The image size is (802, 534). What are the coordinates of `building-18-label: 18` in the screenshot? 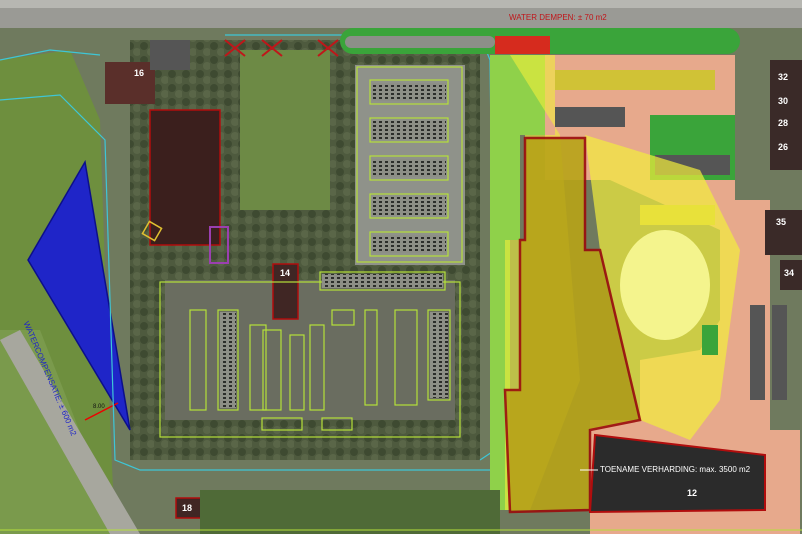 It's located at (187, 508).